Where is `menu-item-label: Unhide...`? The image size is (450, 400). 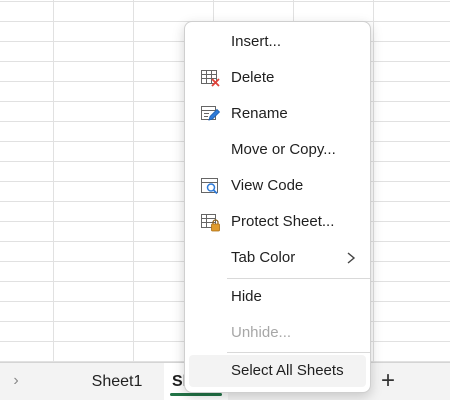 menu-item-label: Unhide... is located at coordinates (261, 332).